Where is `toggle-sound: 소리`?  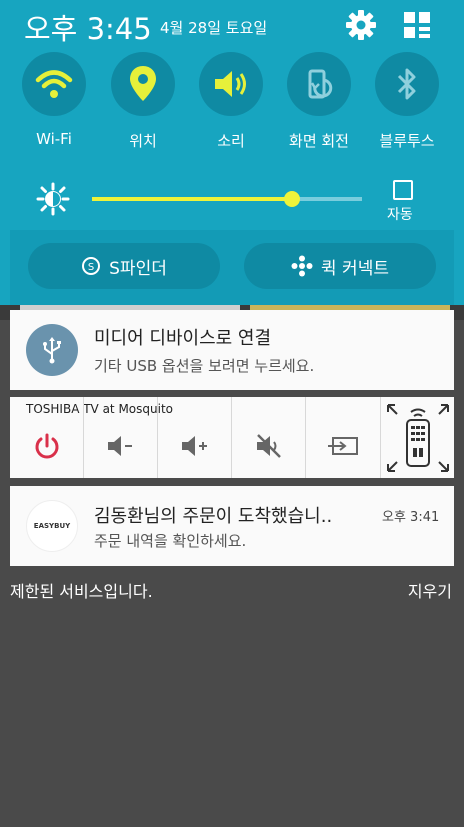 toggle-sound: 소리 is located at coordinates (231, 101).